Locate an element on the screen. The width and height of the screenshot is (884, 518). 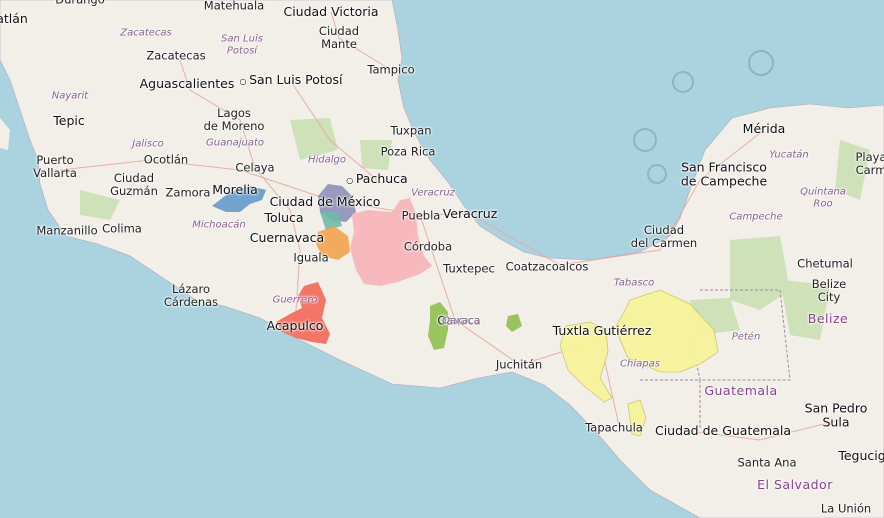
city-label: San Pedro Sula is located at coordinates (836, 415).